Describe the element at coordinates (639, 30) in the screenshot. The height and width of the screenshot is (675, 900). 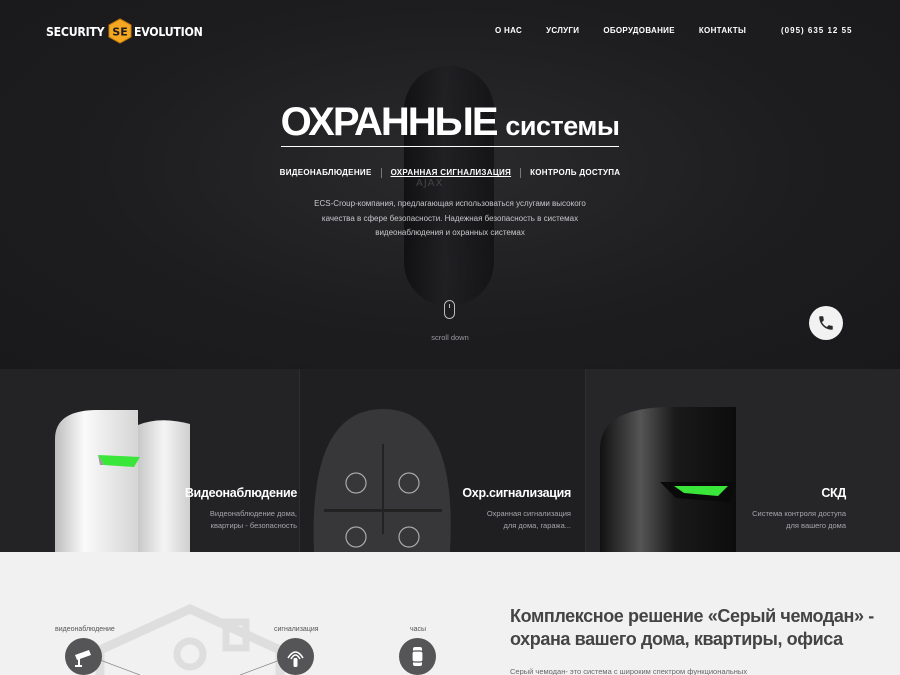
I see `nav-equipment: ОБОРУДОВАНИЕ` at that location.